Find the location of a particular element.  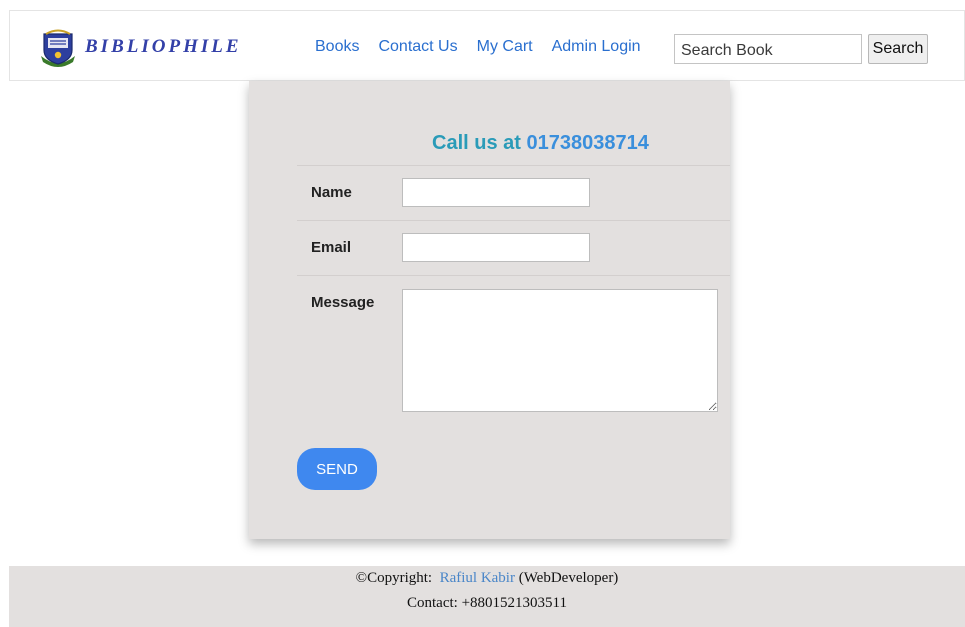

university-crest-icon is located at coordinates (58, 47).